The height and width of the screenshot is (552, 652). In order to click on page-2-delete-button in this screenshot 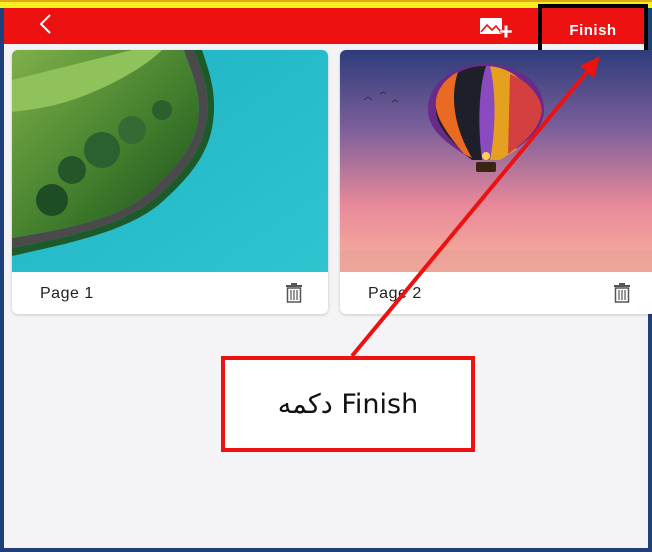, I will do `click(622, 293)`.